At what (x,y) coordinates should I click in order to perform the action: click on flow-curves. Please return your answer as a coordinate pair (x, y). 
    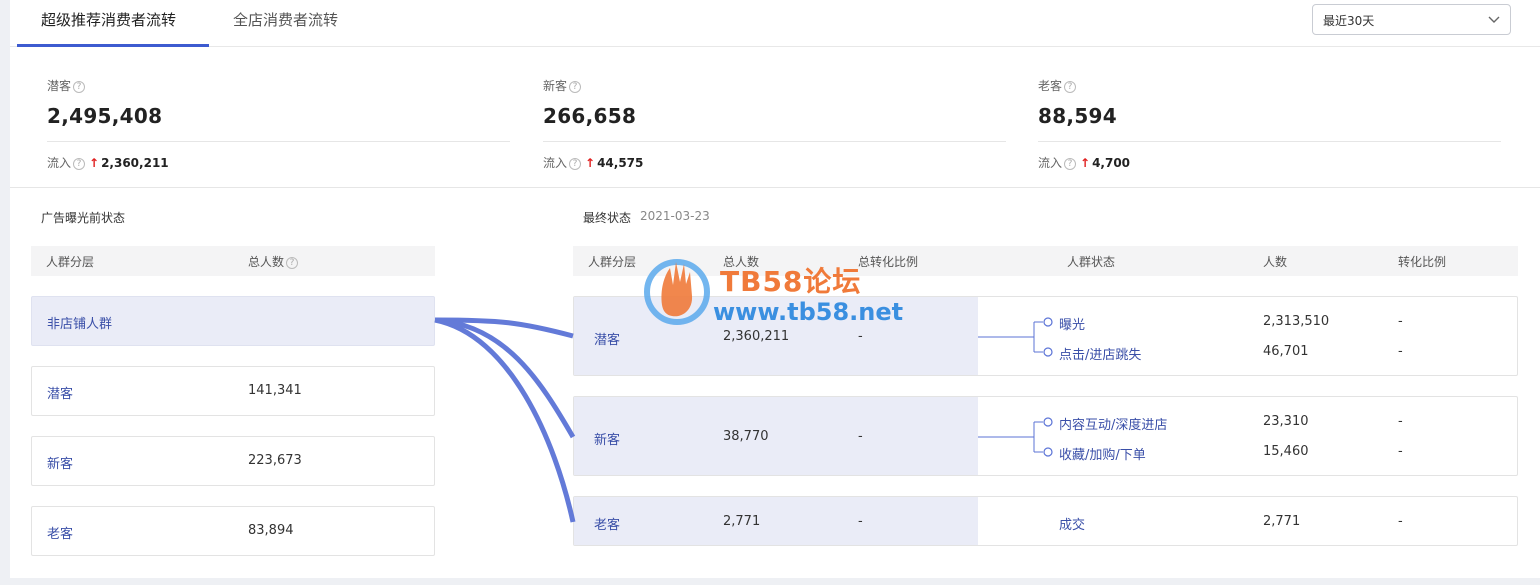
    Looking at the image, I should click on (505, 420).